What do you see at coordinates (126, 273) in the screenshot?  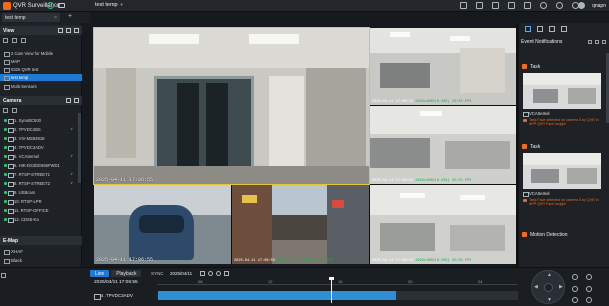 I see `tab-playback: Playback` at bounding box center [126, 273].